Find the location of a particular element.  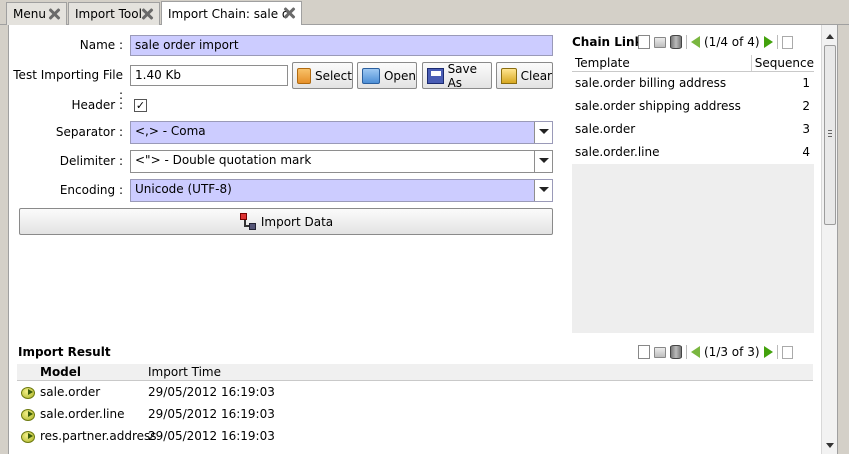

sequence-cell: 2 is located at coordinates (806, 106).